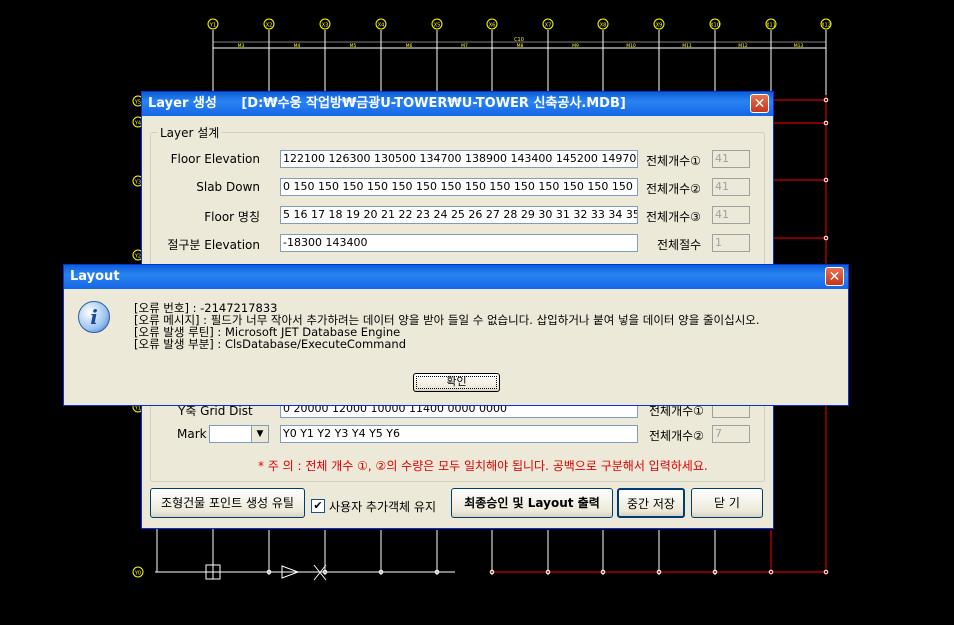 Image resolution: width=954 pixels, height=625 pixels. I want to click on span-label: M7, so click(464, 46).